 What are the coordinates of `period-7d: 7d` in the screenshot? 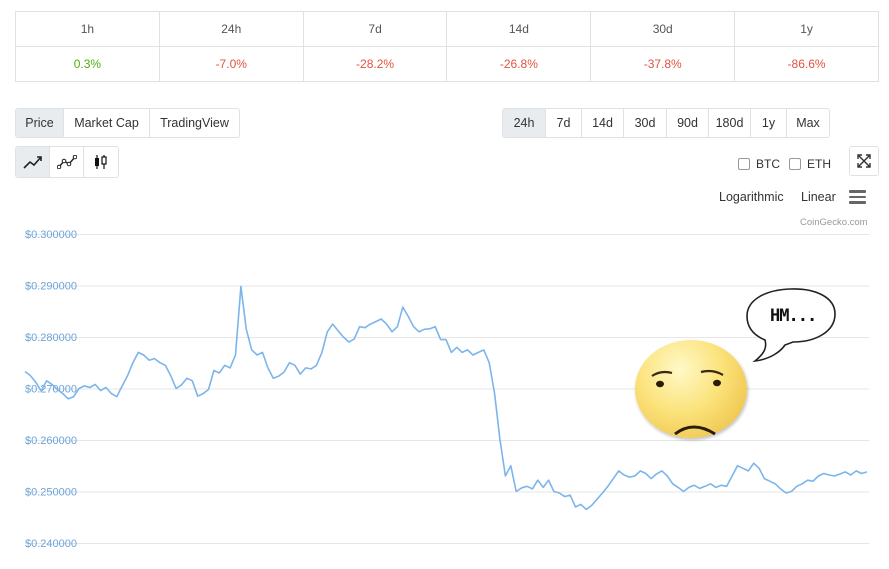 It's located at (375, 29).